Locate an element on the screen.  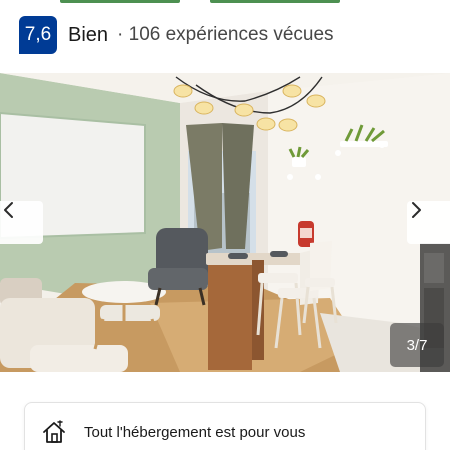
photo-counter: 3/7 is located at coordinates (417, 345).